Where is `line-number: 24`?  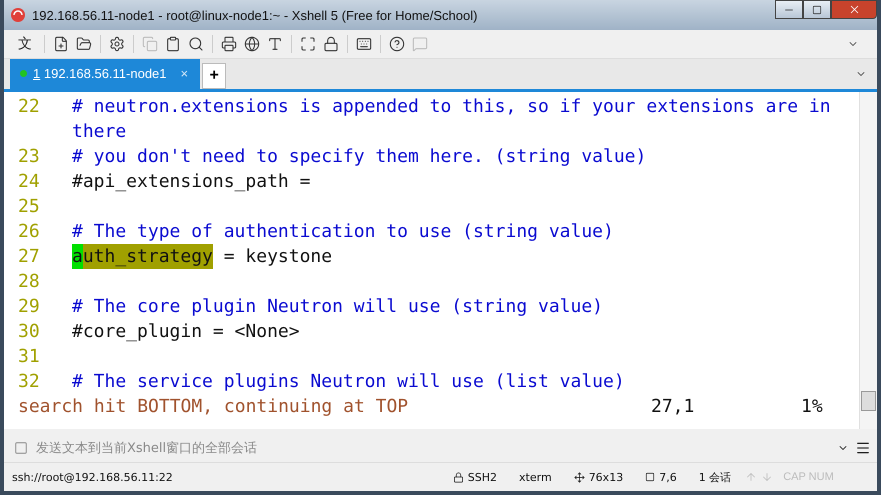
line-number: 24 is located at coordinates (29, 182).